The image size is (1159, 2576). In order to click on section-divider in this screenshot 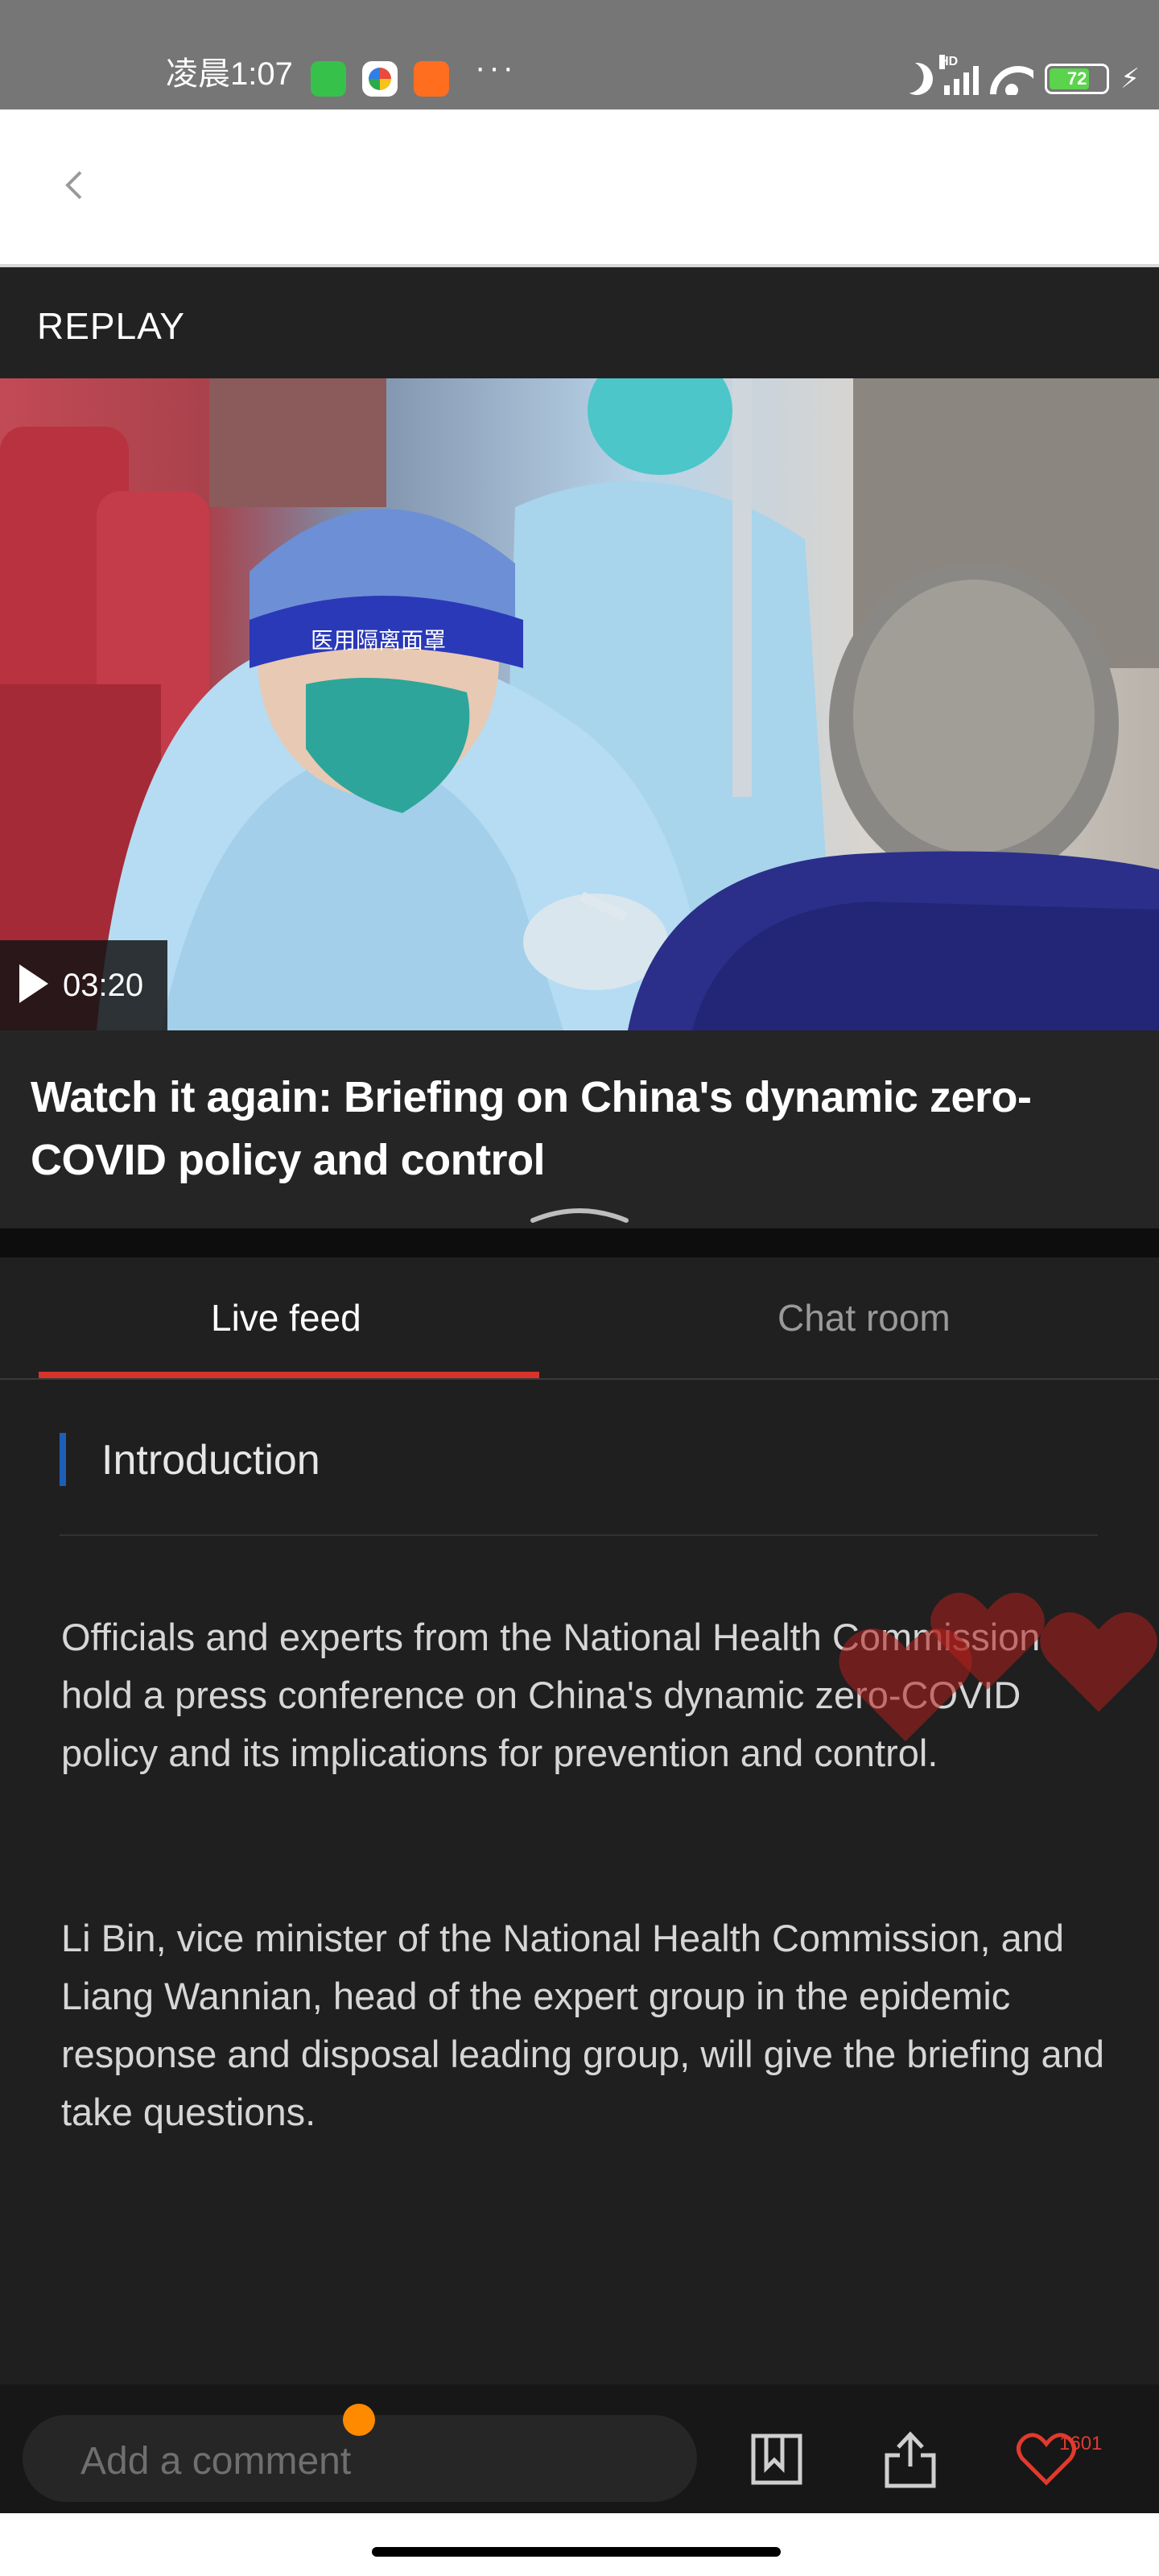, I will do `click(579, 1242)`.